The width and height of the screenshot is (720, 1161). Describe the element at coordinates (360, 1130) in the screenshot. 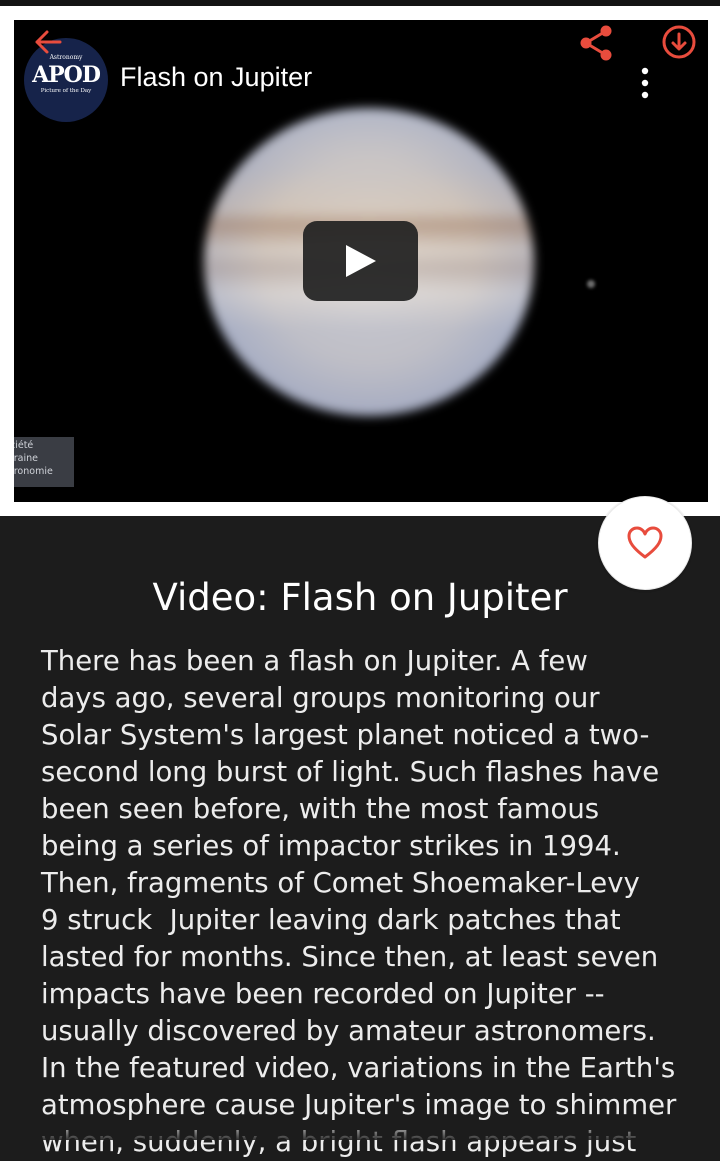

I see `bottom-fade` at that location.